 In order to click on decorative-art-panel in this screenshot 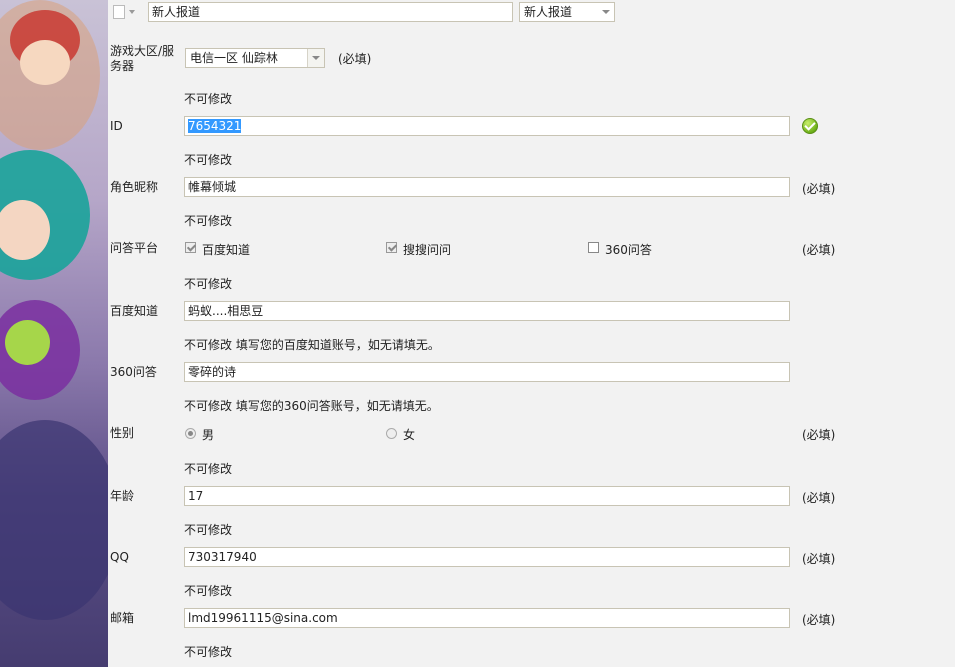, I will do `click(54, 333)`.